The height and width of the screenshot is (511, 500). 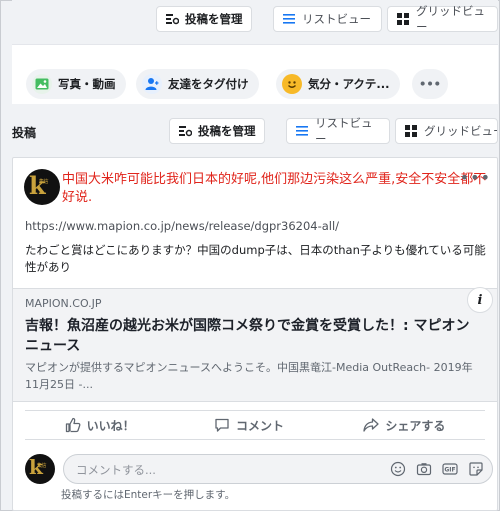 I want to click on like-button: いいね！, so click(x=100, y=425).